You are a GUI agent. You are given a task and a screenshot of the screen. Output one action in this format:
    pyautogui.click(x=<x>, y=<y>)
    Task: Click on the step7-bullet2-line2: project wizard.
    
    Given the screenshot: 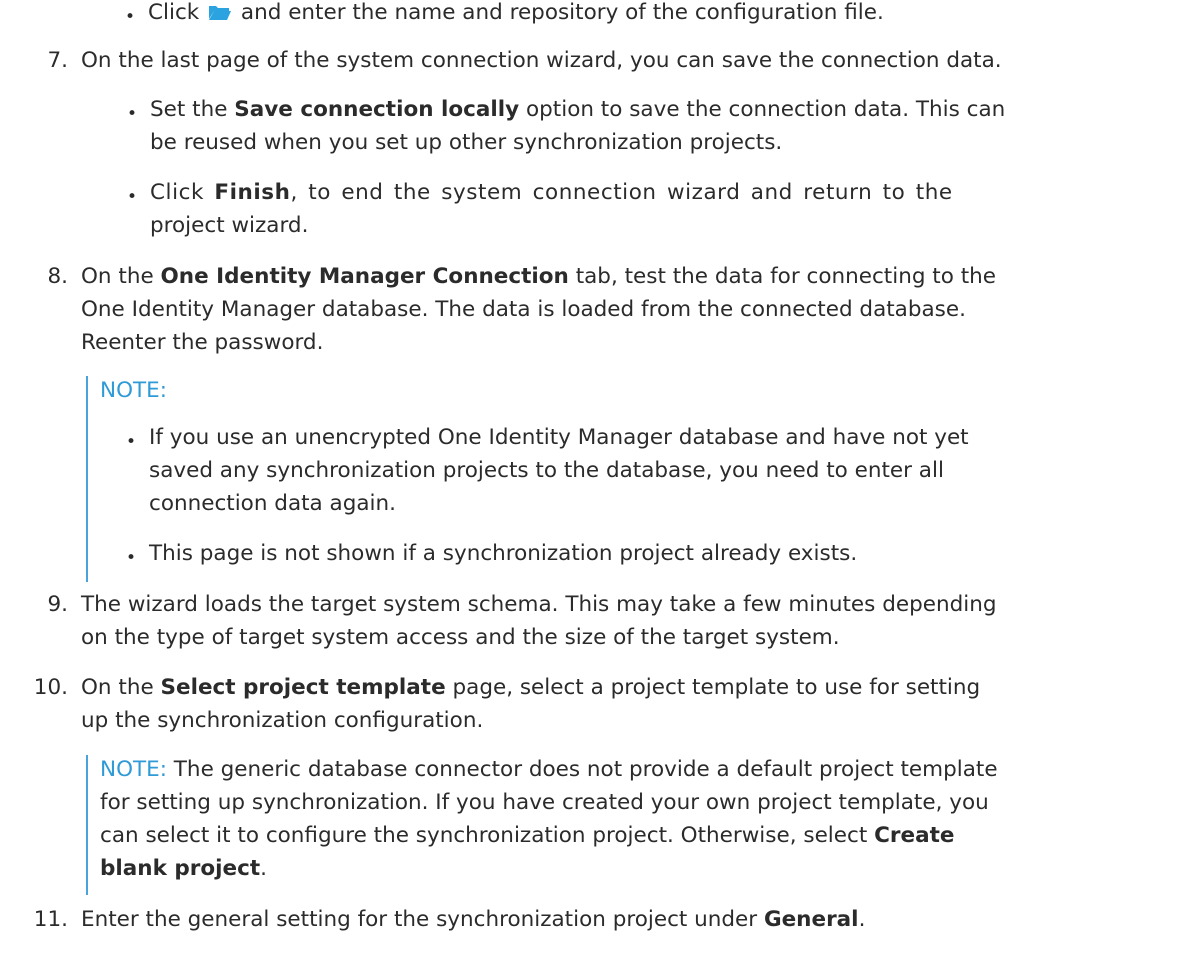 What is the action you would take?
    pyautogui.click(x=229, y=225)
    